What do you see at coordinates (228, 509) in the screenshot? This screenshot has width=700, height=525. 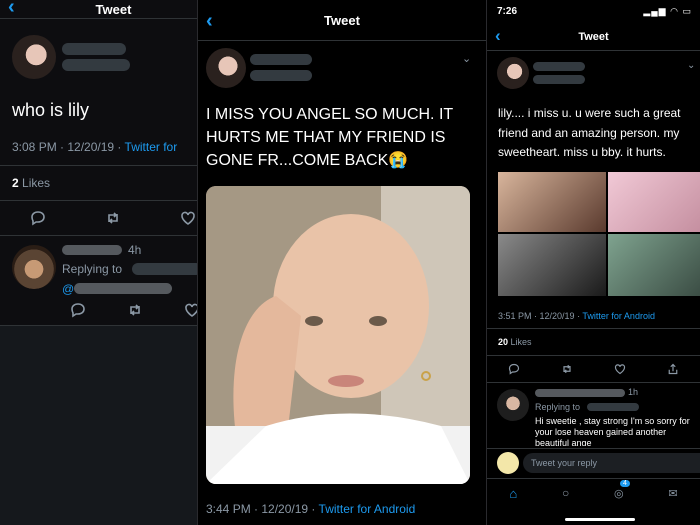 I see `tweet-time: 3:44 PM` at bounding box center [228, 509].